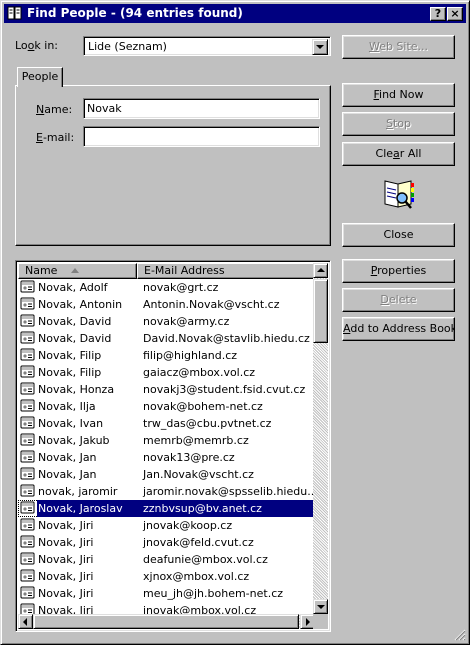 The width and height of the screenshot is (470, 645). I want to click on contact-email: Jan.Novak@vscht.cz, so click(198, 474).